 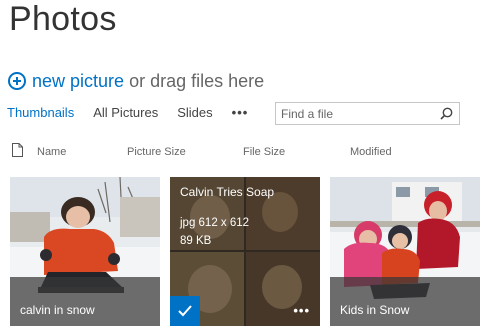 I want to click on checkmark-icon, so click(x=185, y=311).